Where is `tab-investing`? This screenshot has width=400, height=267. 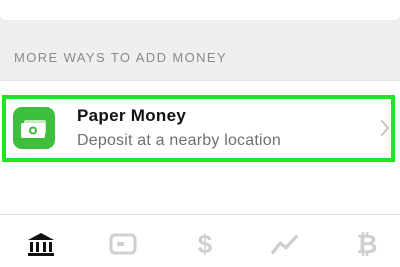
tab-investing is located at coordinates (285, 244).